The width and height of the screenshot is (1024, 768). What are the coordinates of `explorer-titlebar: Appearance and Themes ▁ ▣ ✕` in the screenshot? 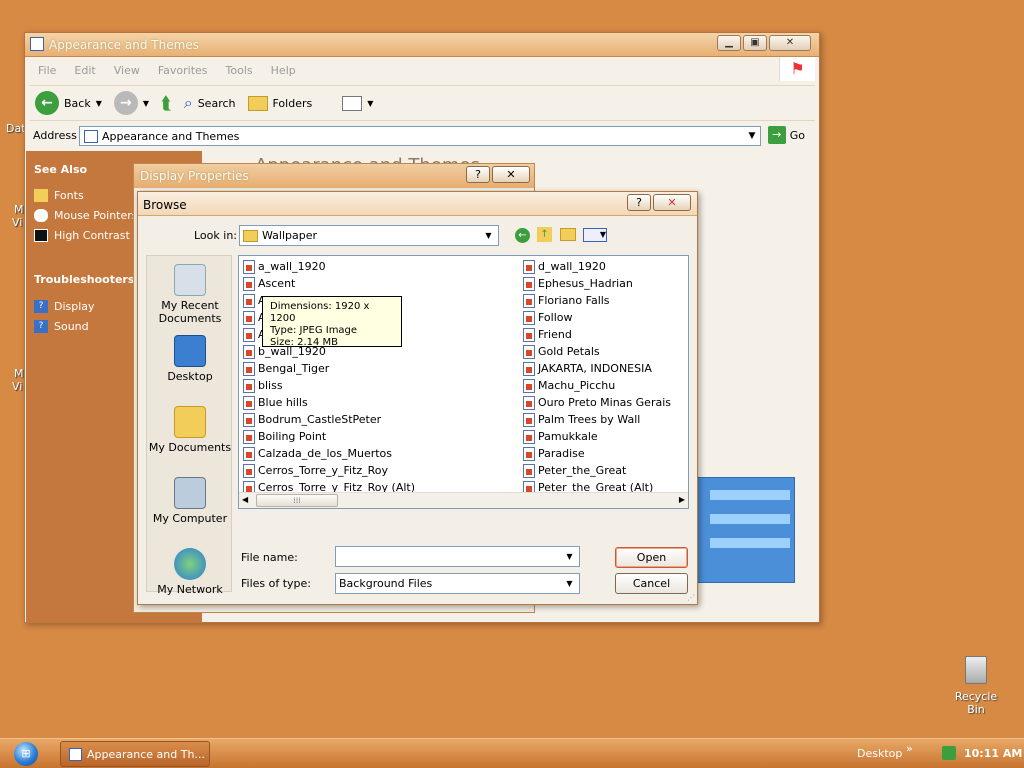 It's located at (422, 45).